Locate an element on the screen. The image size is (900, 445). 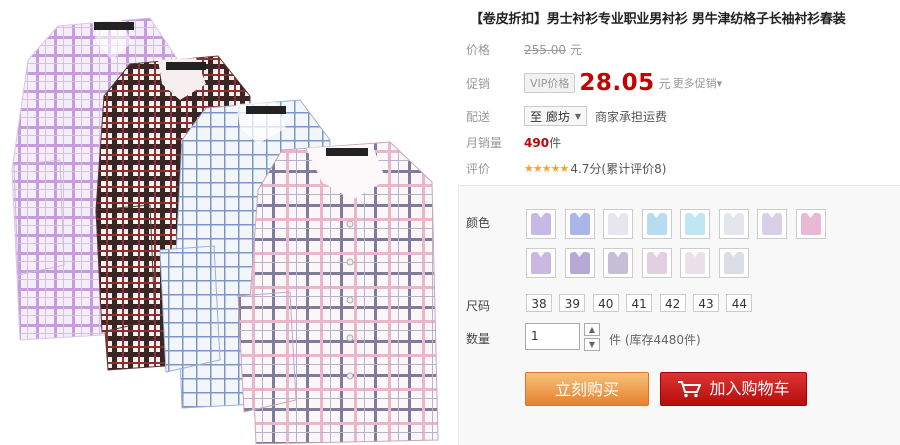
quantity-decrease-button: ▼ is located at coordinates (592, 344).